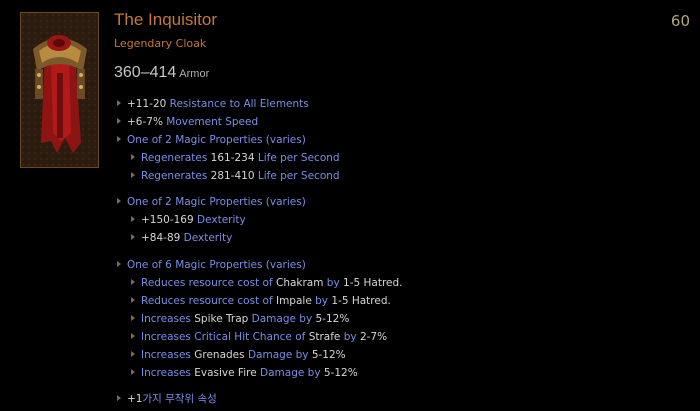 The height and width of the screenshot is (411, 700). Describe the element at coordinates (235, 176) in the screenshot. I see `group1-option-2: Regenerates 281-410 Life per Second` at that location.